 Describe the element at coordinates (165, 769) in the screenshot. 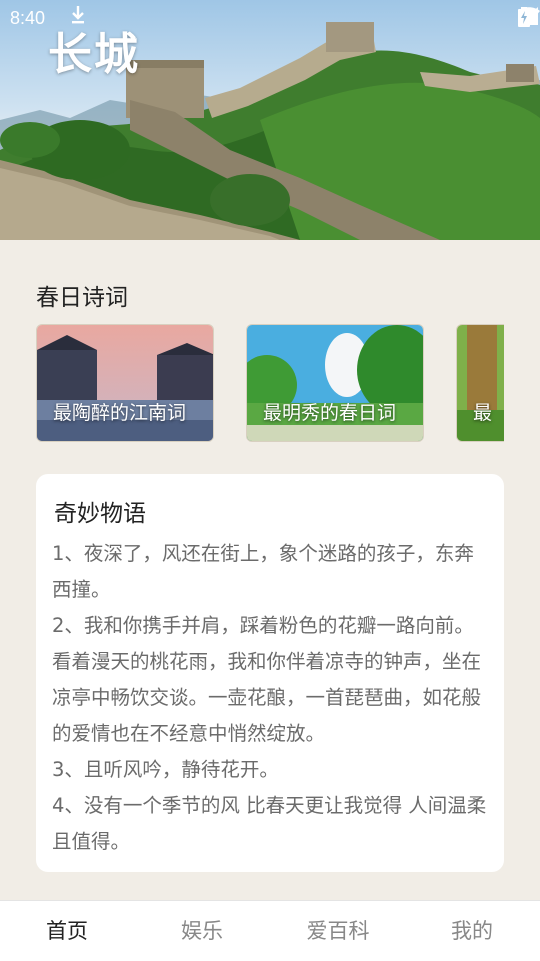

I see `story-paragraph: 3、且听风吟，静待花开。` at that location.